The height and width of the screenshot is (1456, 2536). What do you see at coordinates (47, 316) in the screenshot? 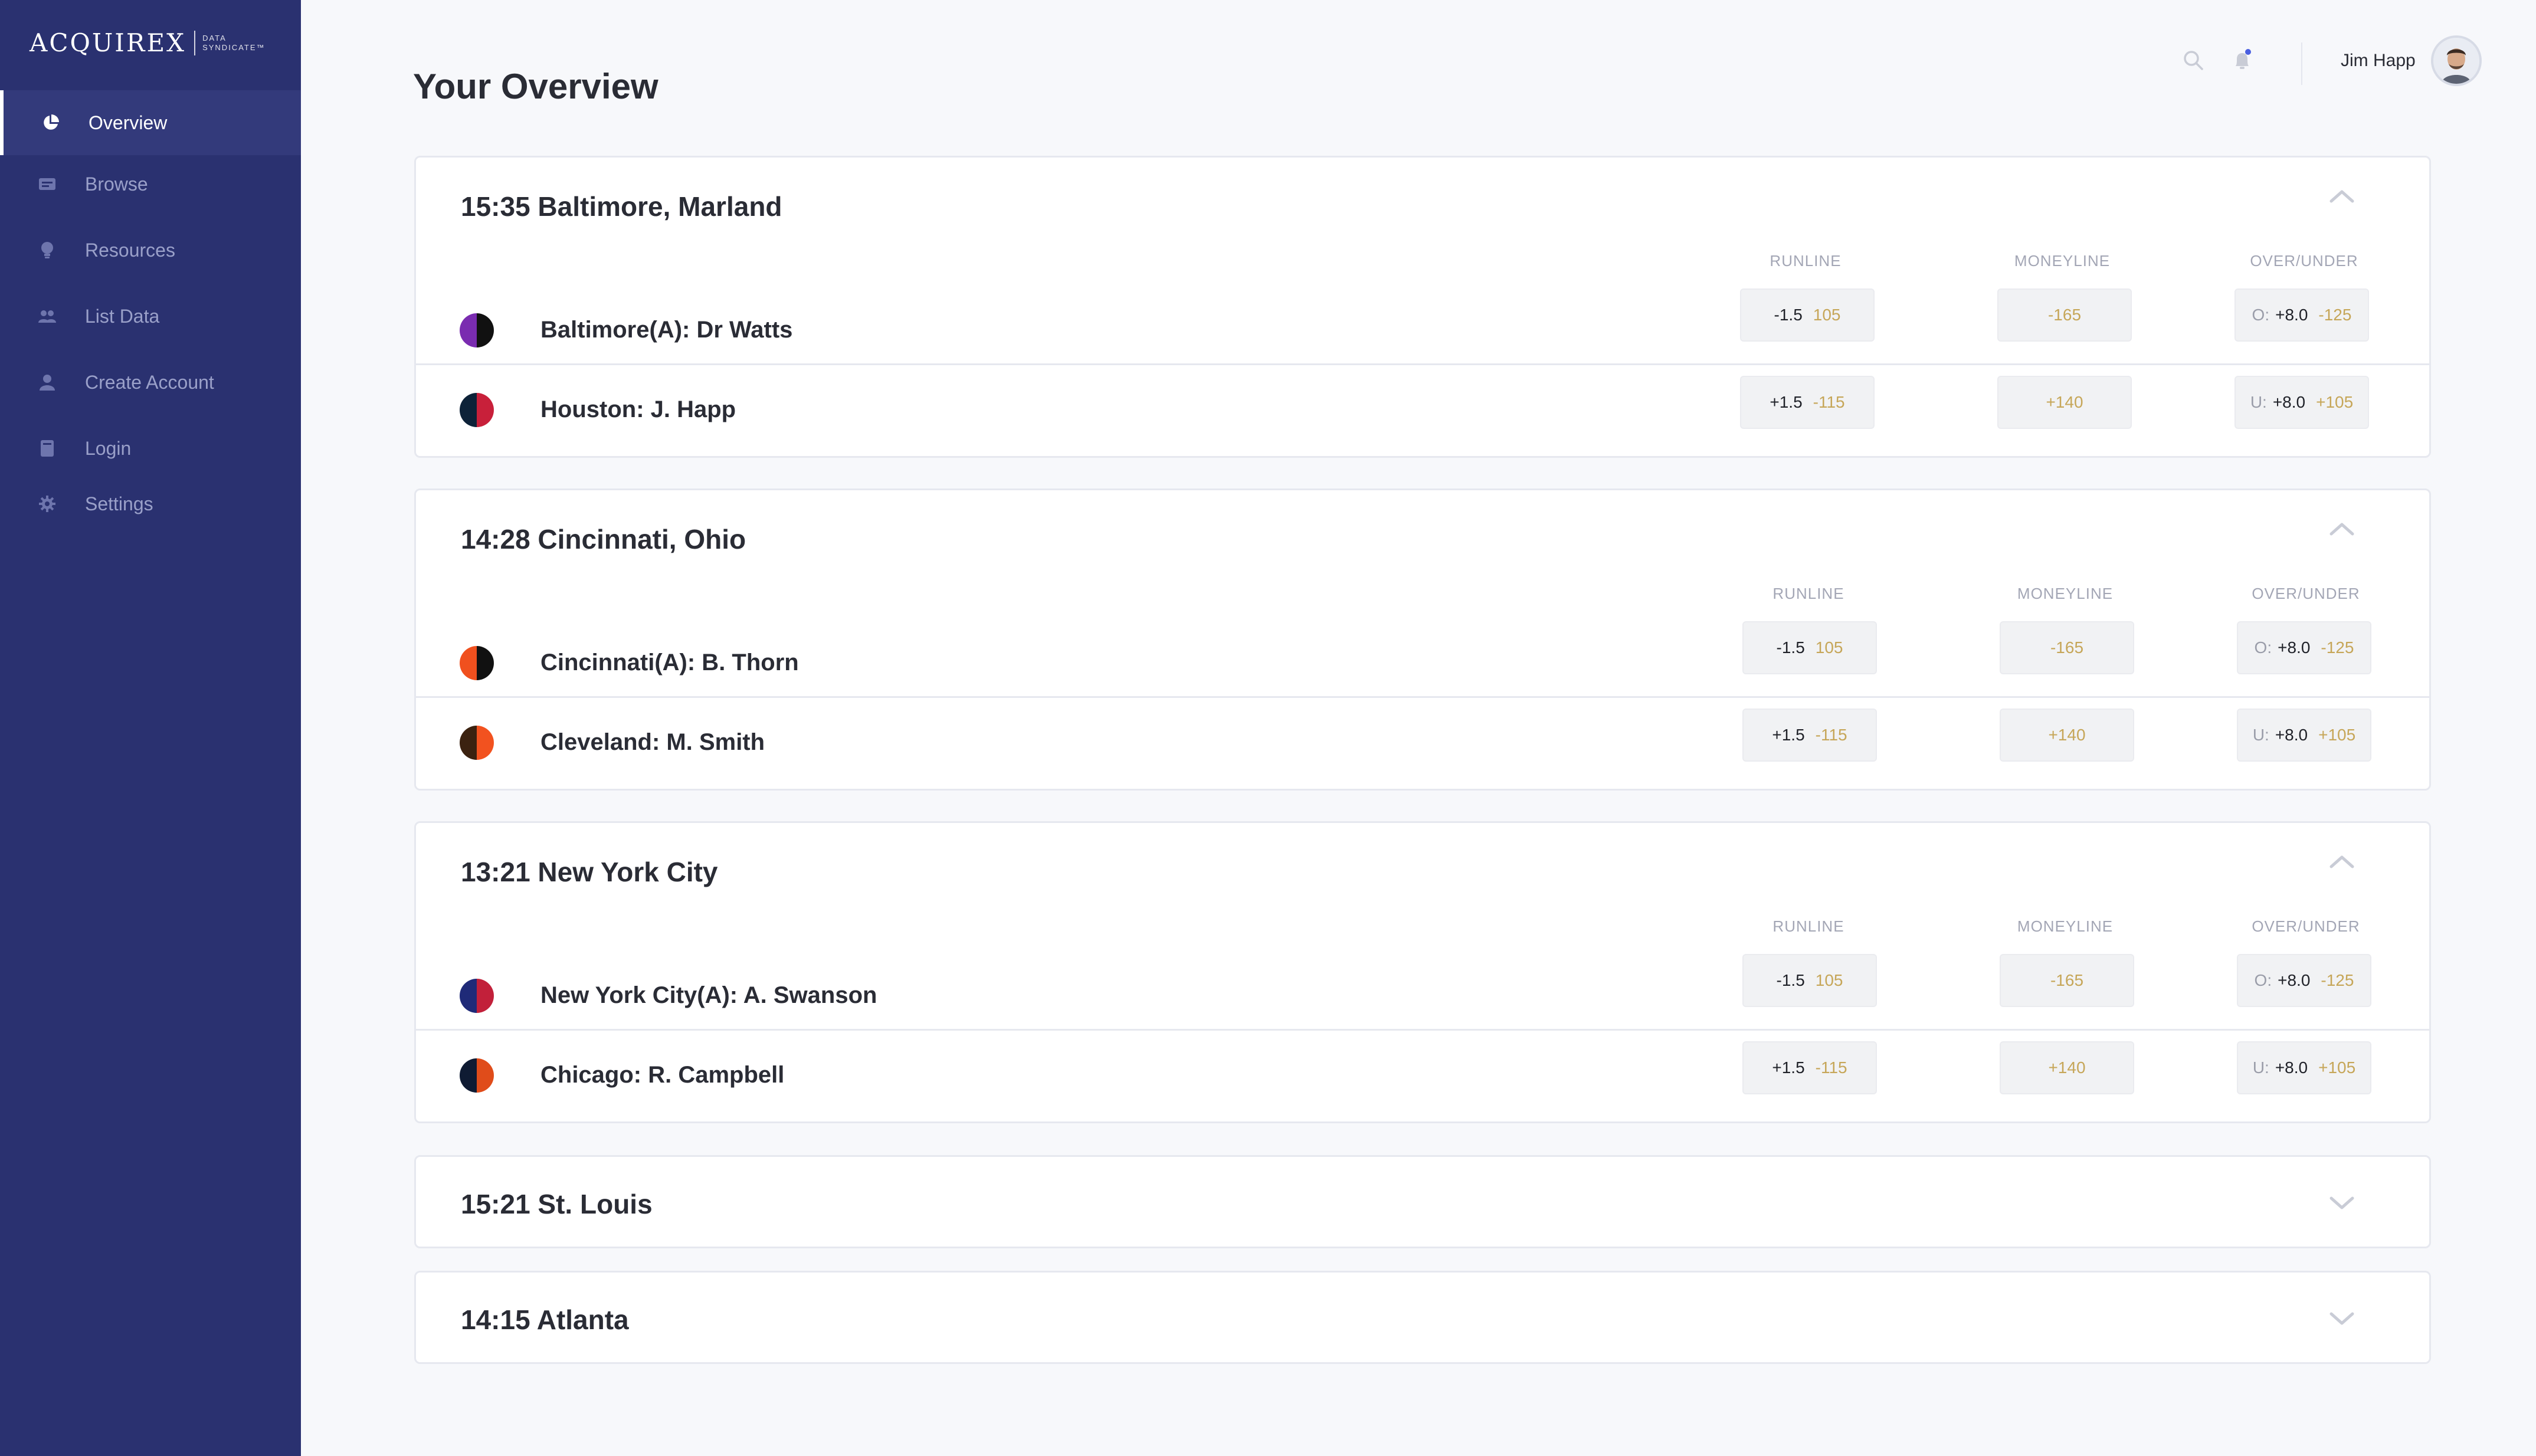
I see `users-icon` at bounding box center [47, 316].